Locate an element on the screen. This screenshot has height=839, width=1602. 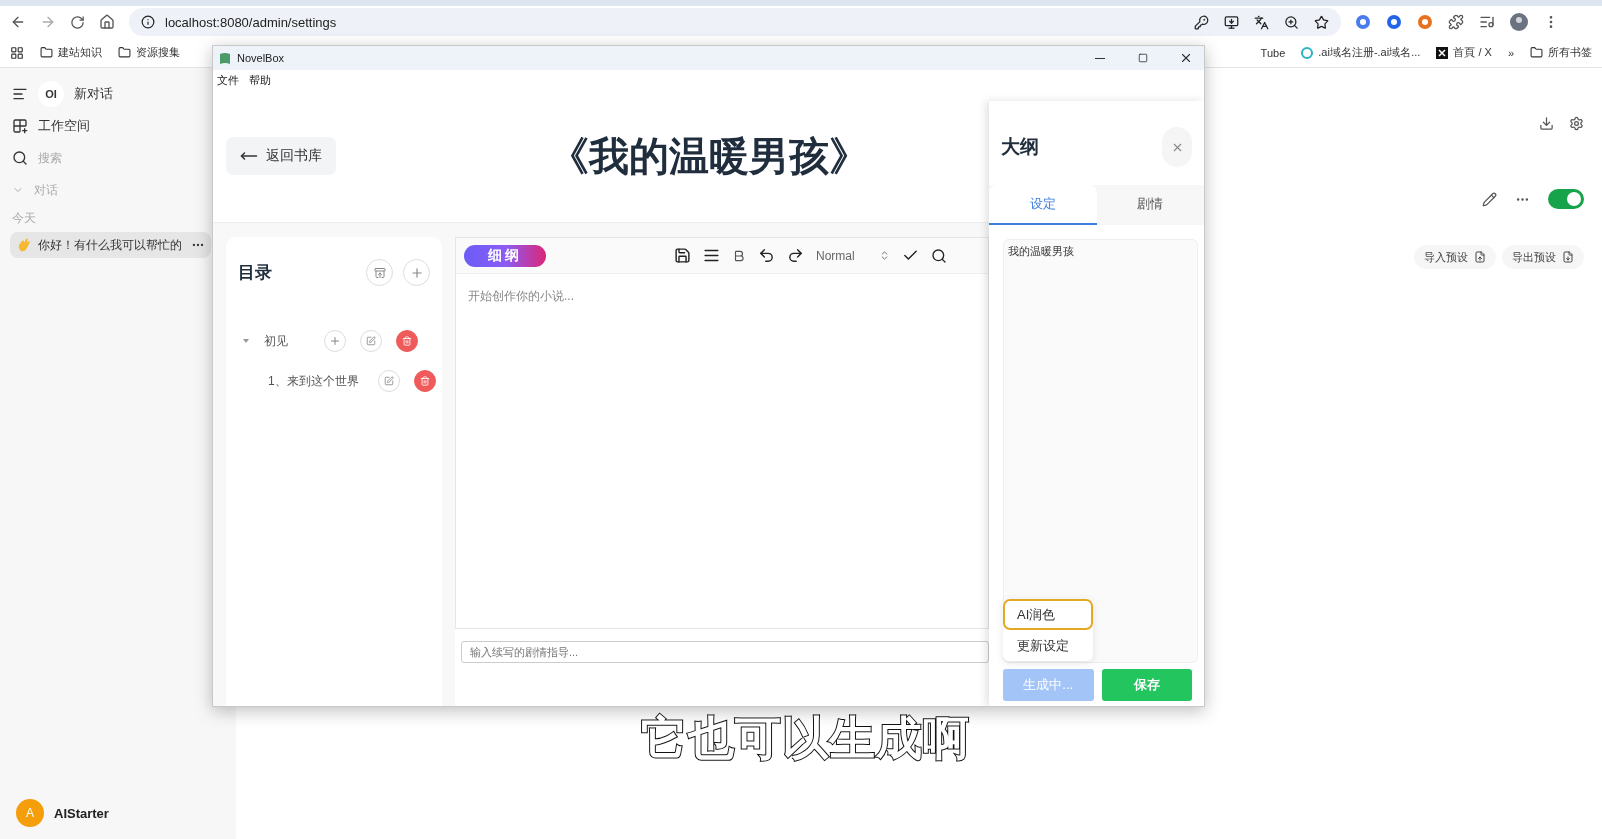
save-icon is located at coordinates (682, 255).